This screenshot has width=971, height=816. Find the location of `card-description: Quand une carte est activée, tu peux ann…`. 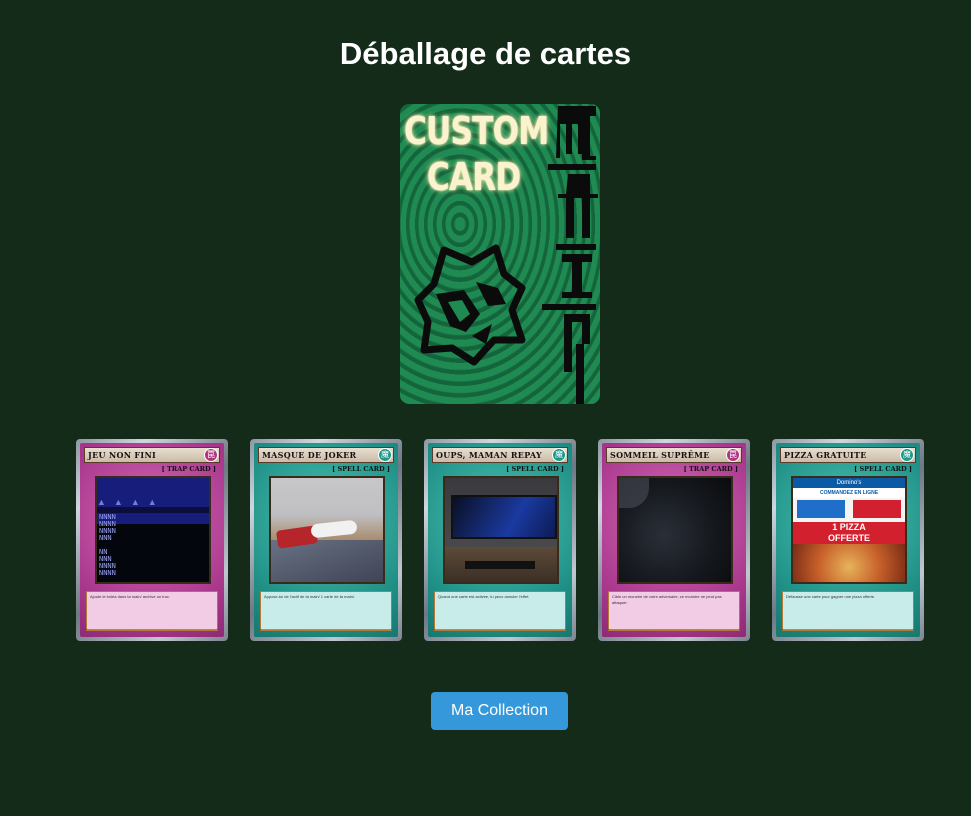

card-description: Quand une carte est activée, tu peux ann… is located at coordinates (500, 611).